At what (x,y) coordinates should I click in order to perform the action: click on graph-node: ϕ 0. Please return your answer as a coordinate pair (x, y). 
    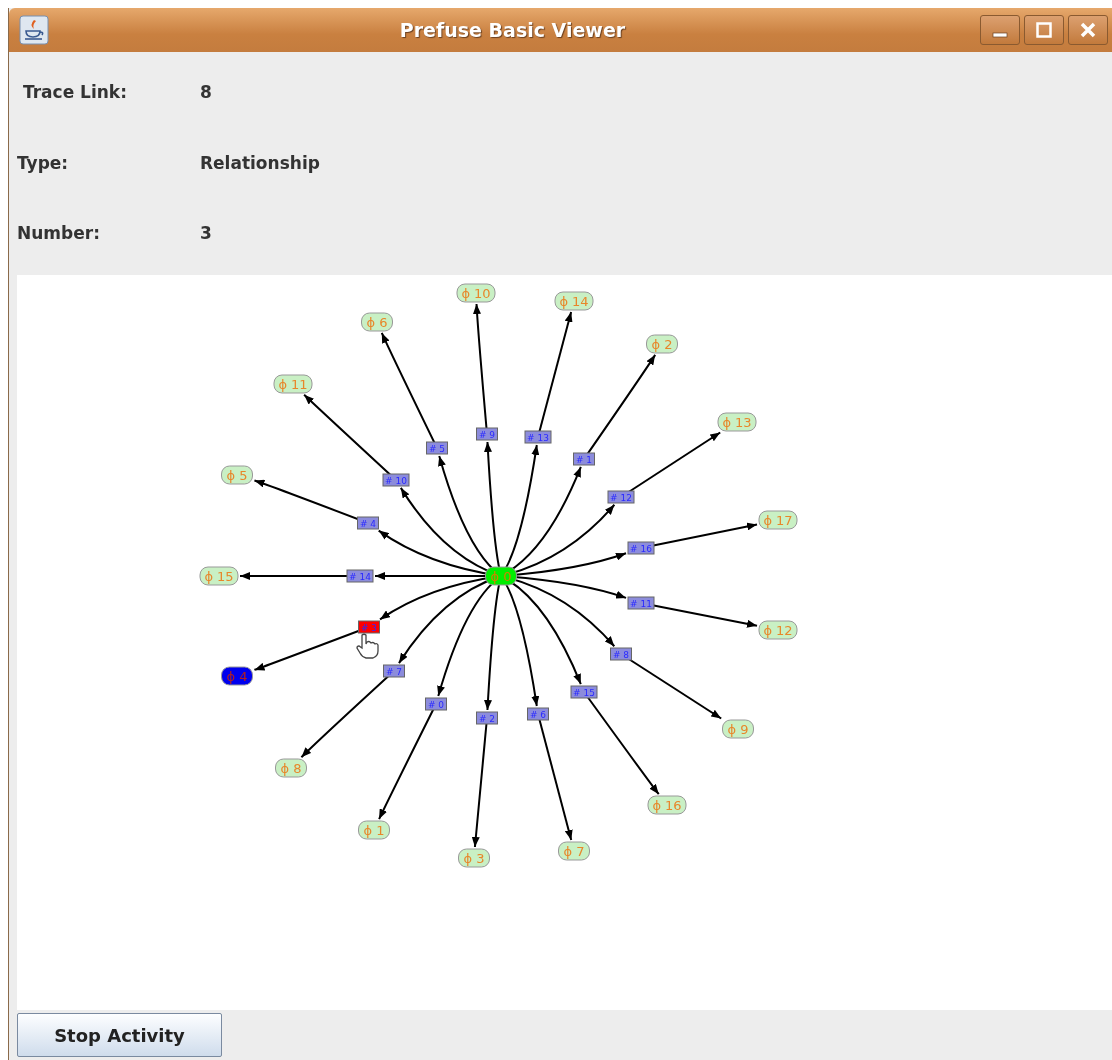
    Looking at the image, I should click on (501, 576).